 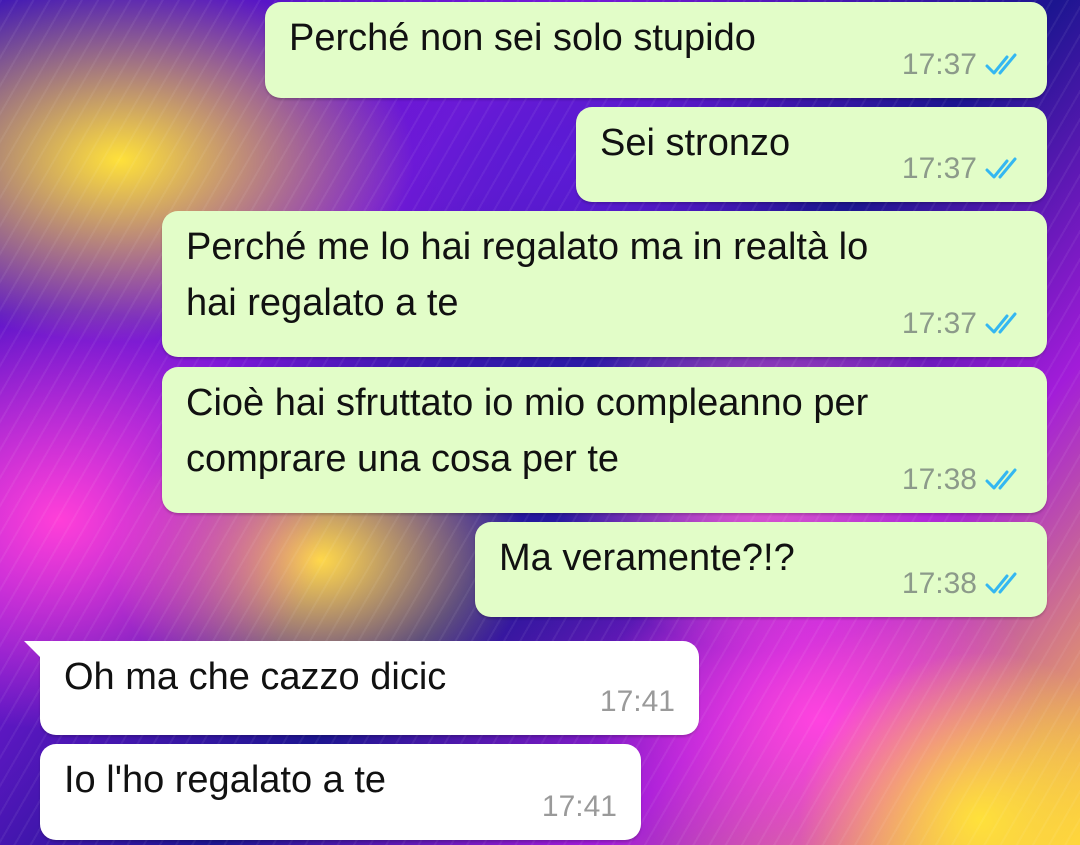 I want to click on incoming-message: Io l'ho regalato a te 17:41, so click(x=340, y=792).